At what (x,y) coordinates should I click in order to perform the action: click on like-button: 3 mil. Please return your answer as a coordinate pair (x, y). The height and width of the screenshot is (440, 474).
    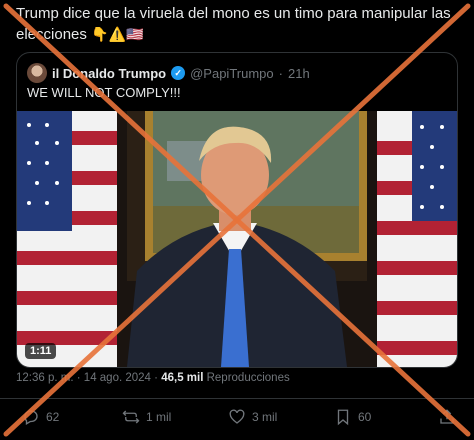
    Looking at the image, I should click on (252, 417).